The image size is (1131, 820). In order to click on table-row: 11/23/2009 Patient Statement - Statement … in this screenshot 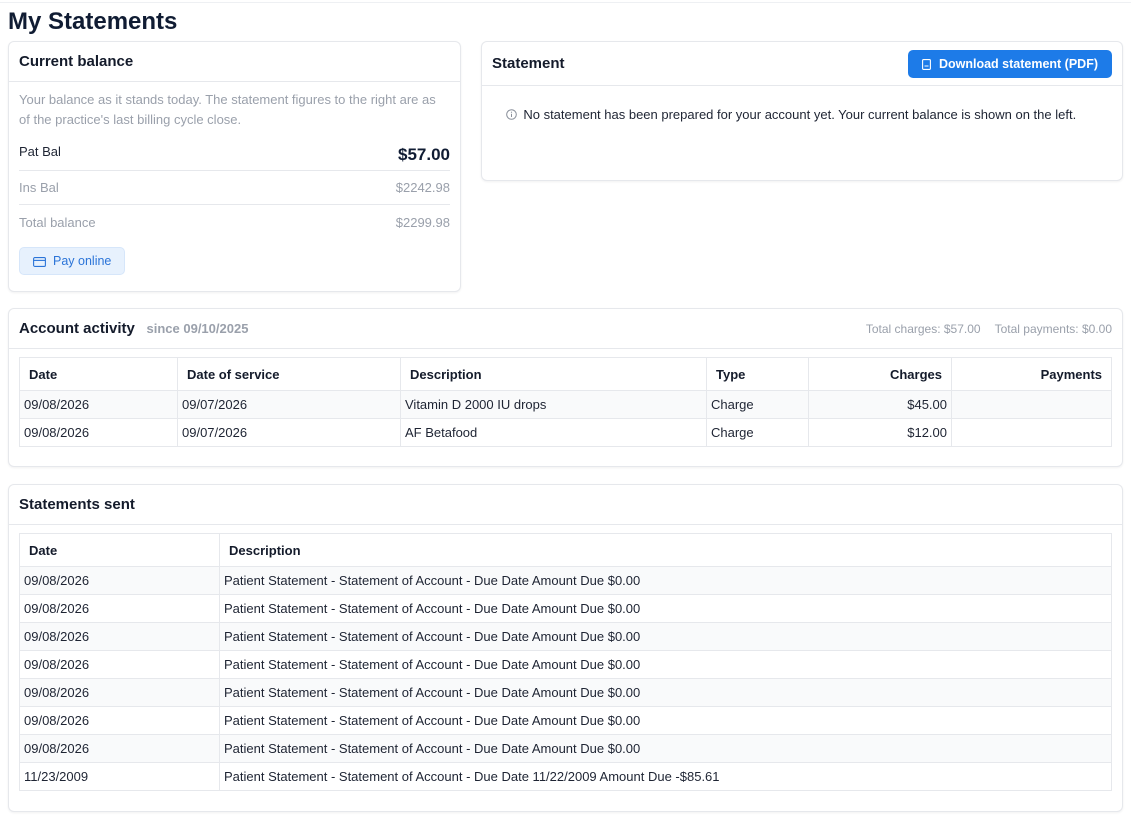, I will do `click(565, 776)`.